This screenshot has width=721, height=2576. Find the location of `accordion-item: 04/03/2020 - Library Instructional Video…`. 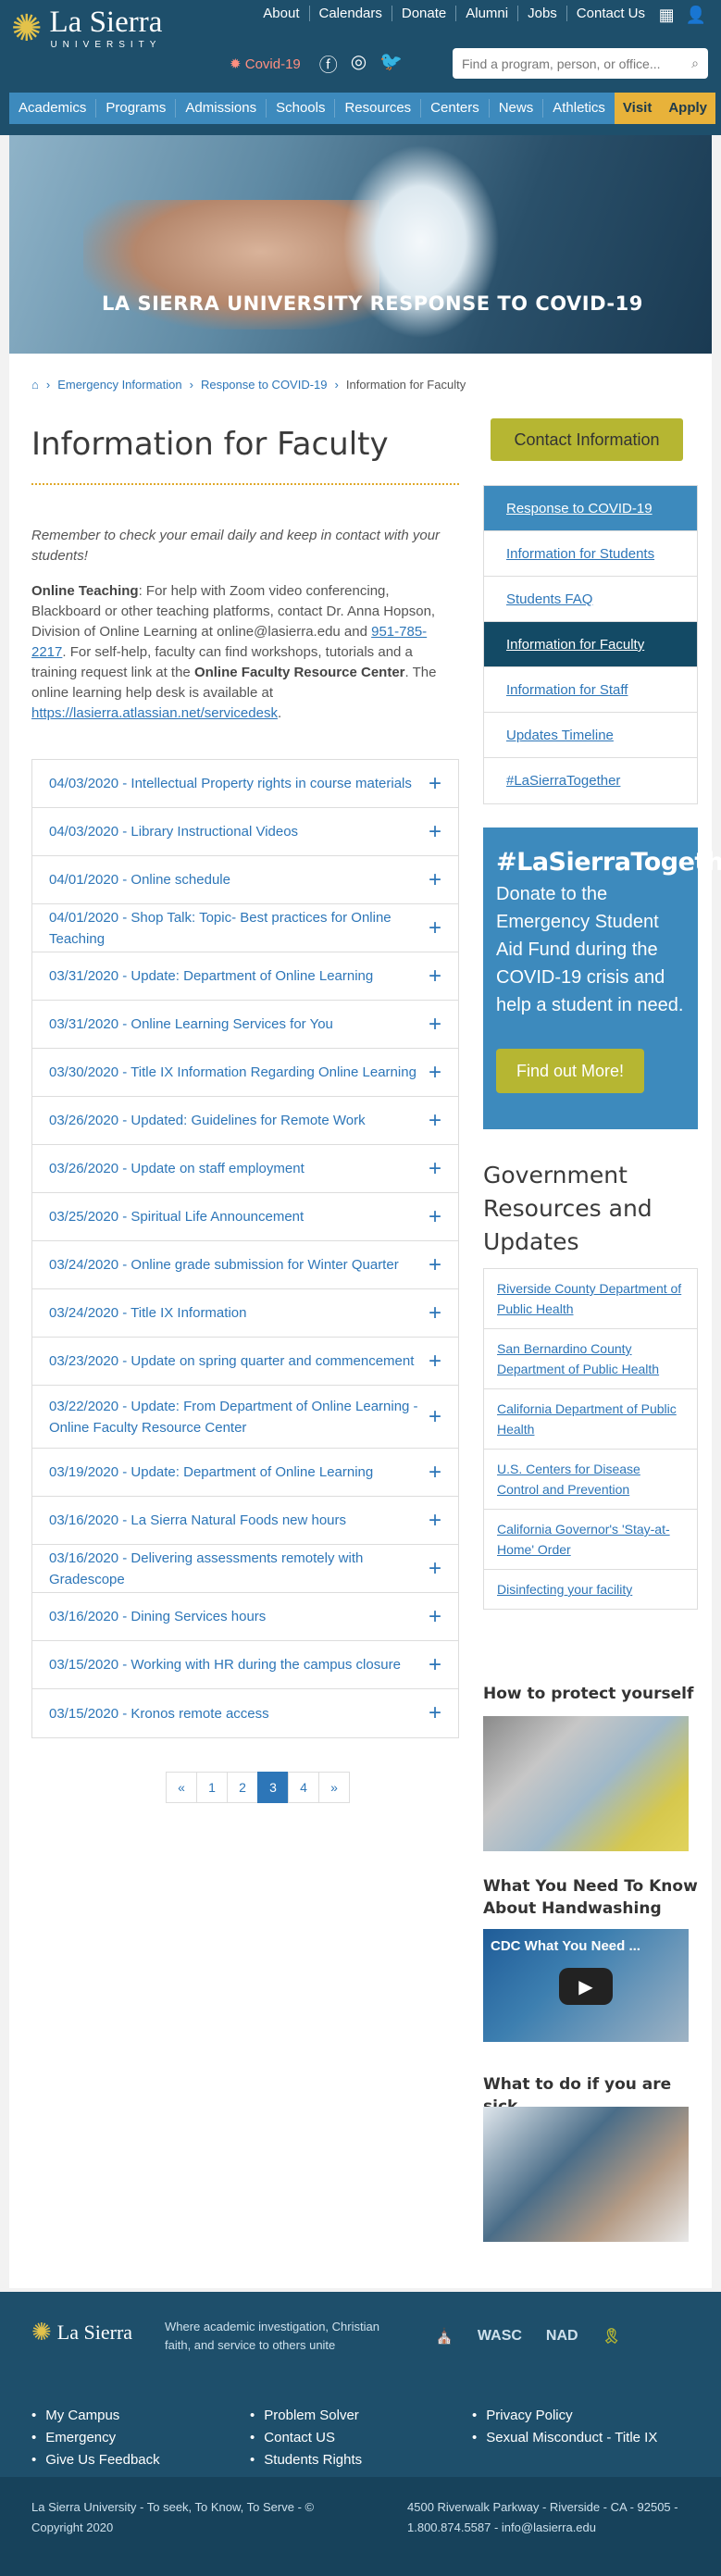

accordion-item: 04/03/2020 - Library Instructional Video… is located at coordinates (245, 832).